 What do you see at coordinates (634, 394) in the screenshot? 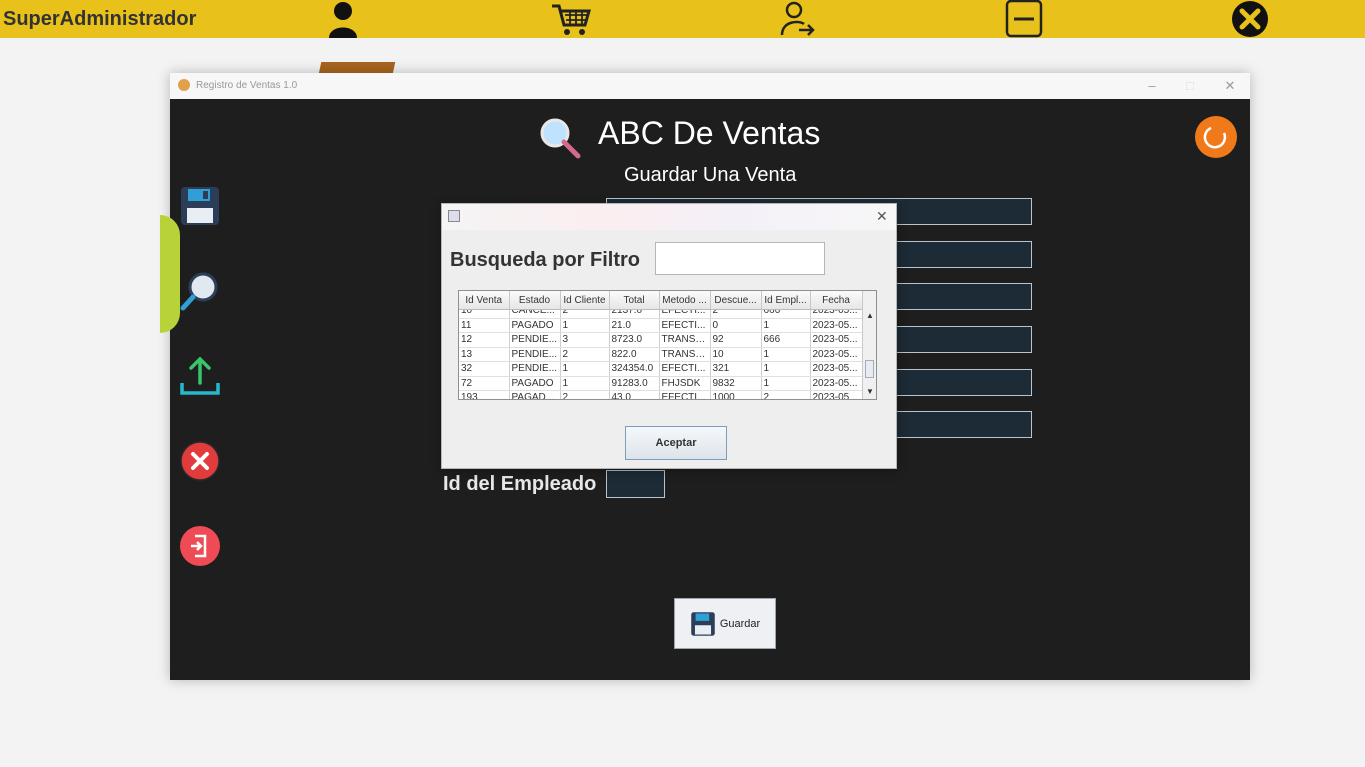
I see `table-cell: 43.0` at bounding box center [634, 394].